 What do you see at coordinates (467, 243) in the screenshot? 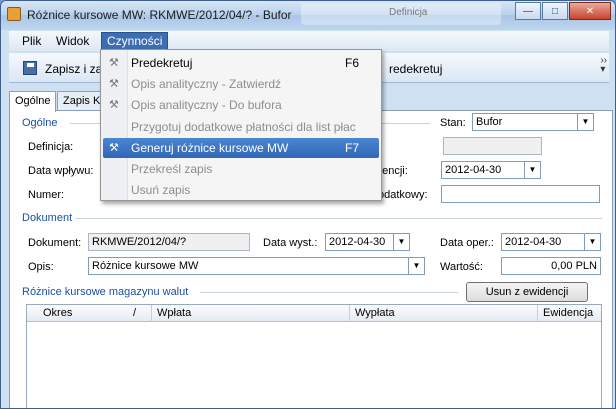
I see `data-oper-label: Data oper.:` at bounding box center [467, 243].